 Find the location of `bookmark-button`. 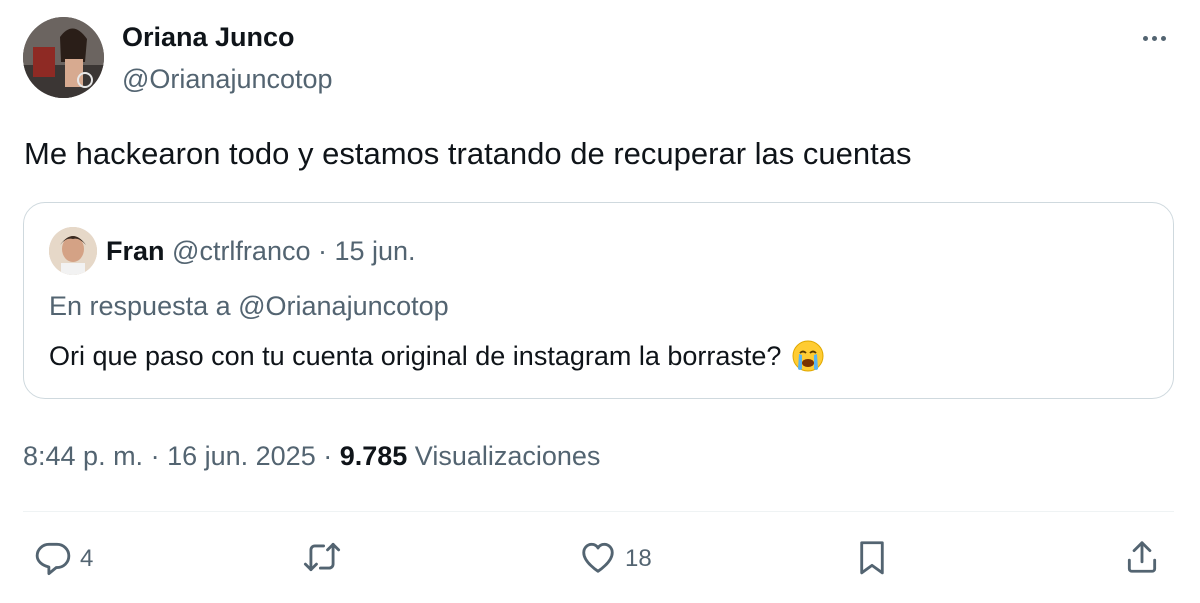

bookmark-button is located at coordinates (872, 559).